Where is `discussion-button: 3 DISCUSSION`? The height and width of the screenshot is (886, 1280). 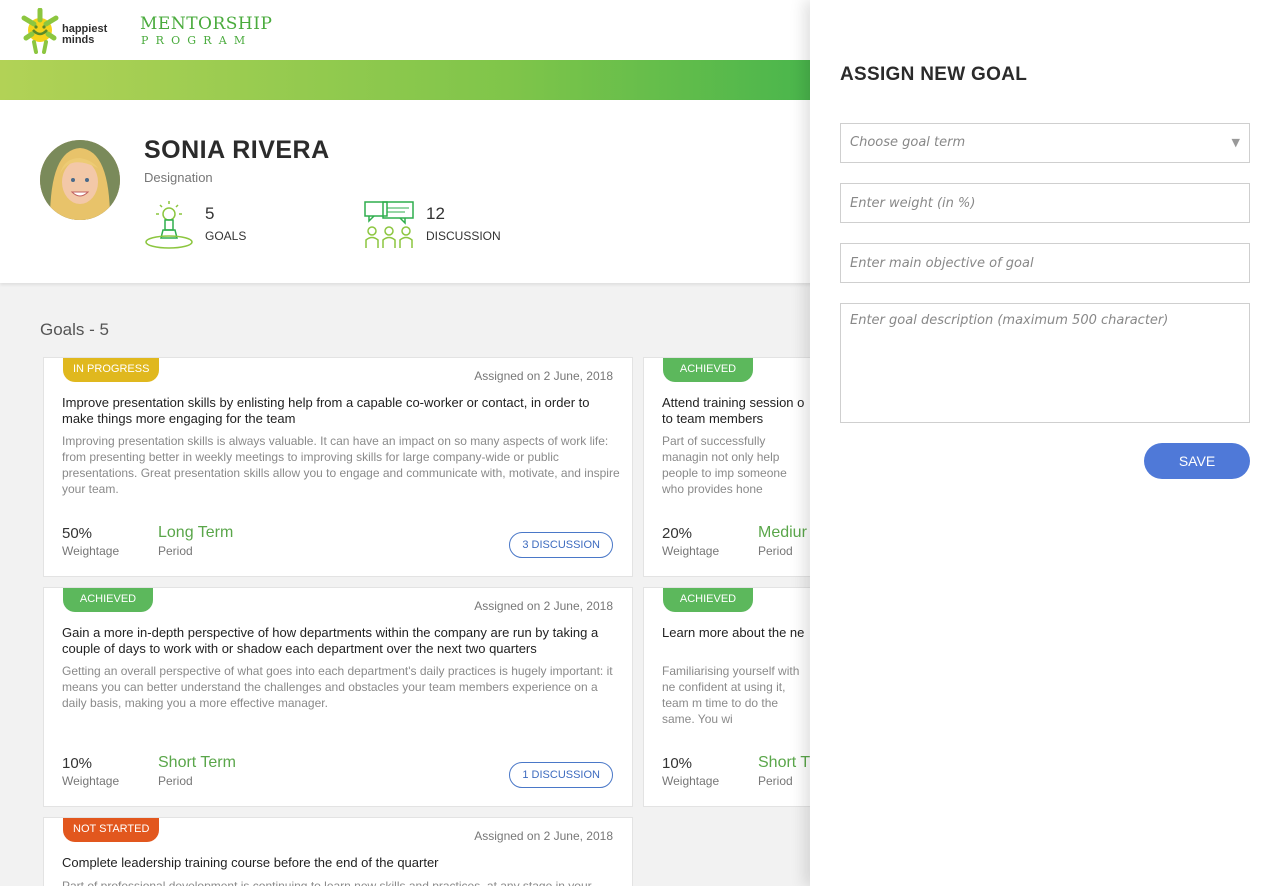
discussion-button: 3 DISCUSSION is located at coordinates (561, 545).